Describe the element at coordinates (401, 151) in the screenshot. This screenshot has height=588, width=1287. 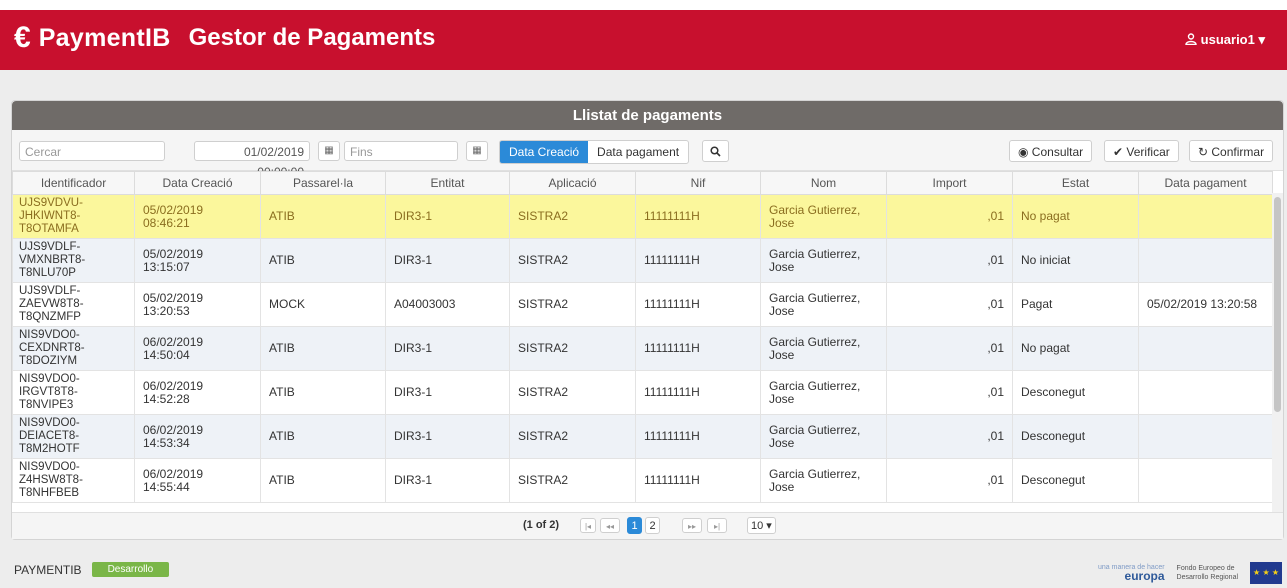
I see `date-to-input: Fins` at that location.